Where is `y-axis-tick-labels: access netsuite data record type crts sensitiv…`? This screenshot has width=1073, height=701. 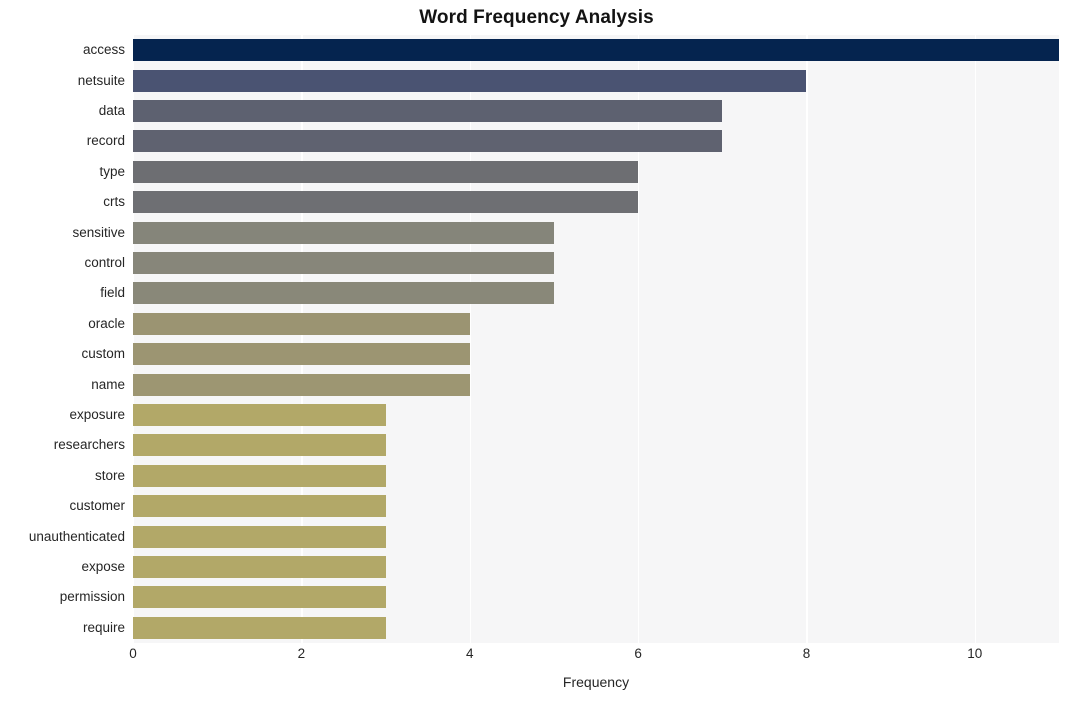
y-axis-tick-labels: access netsuite data record type crts sensitiv… is located at coordinates (62, 339).